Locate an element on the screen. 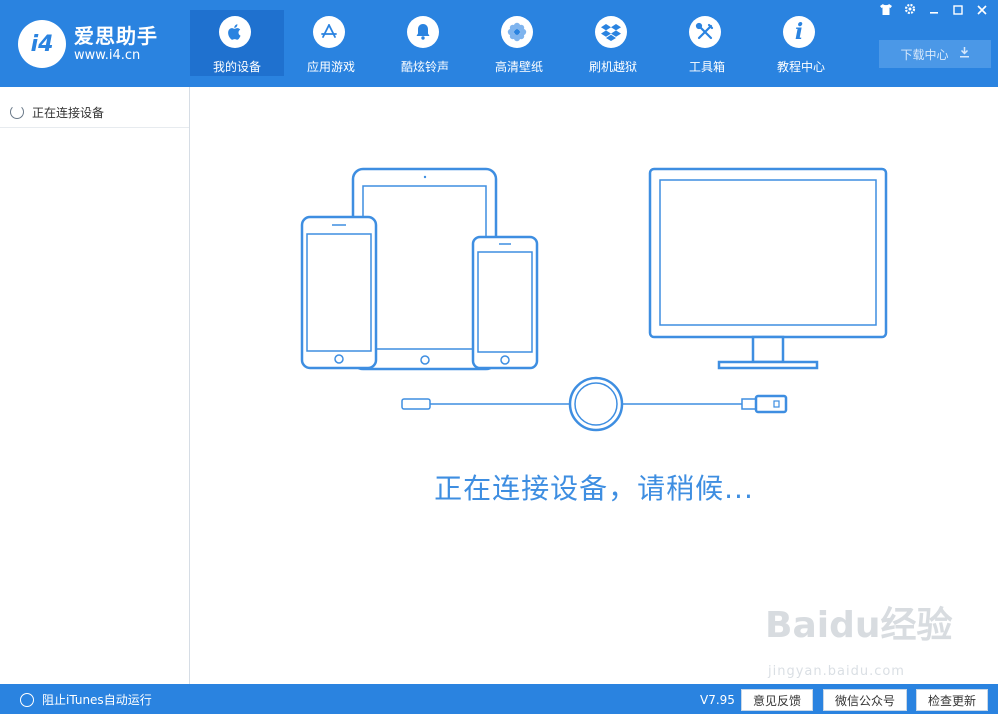 The width and height of the screenshot is (998, 714). main-nav: 我的设备 应用游戏 酷炫铃声 高清壁纸 刷机越狱 工具箱 i 教程中心 is located at coordinates (519, 43).